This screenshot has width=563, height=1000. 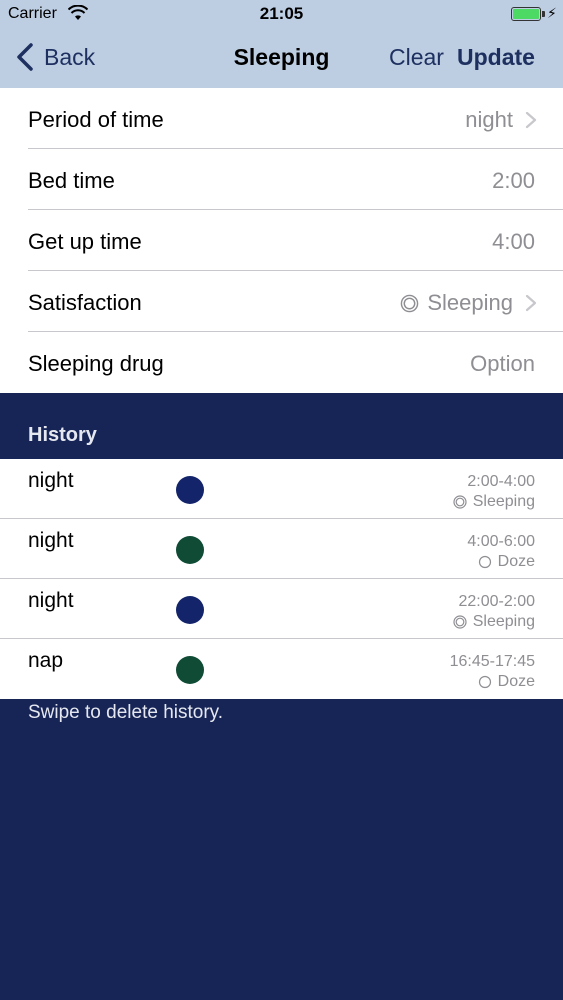 I want to click on row-period-of-time: Period of time night, so click(x=281, y=118).